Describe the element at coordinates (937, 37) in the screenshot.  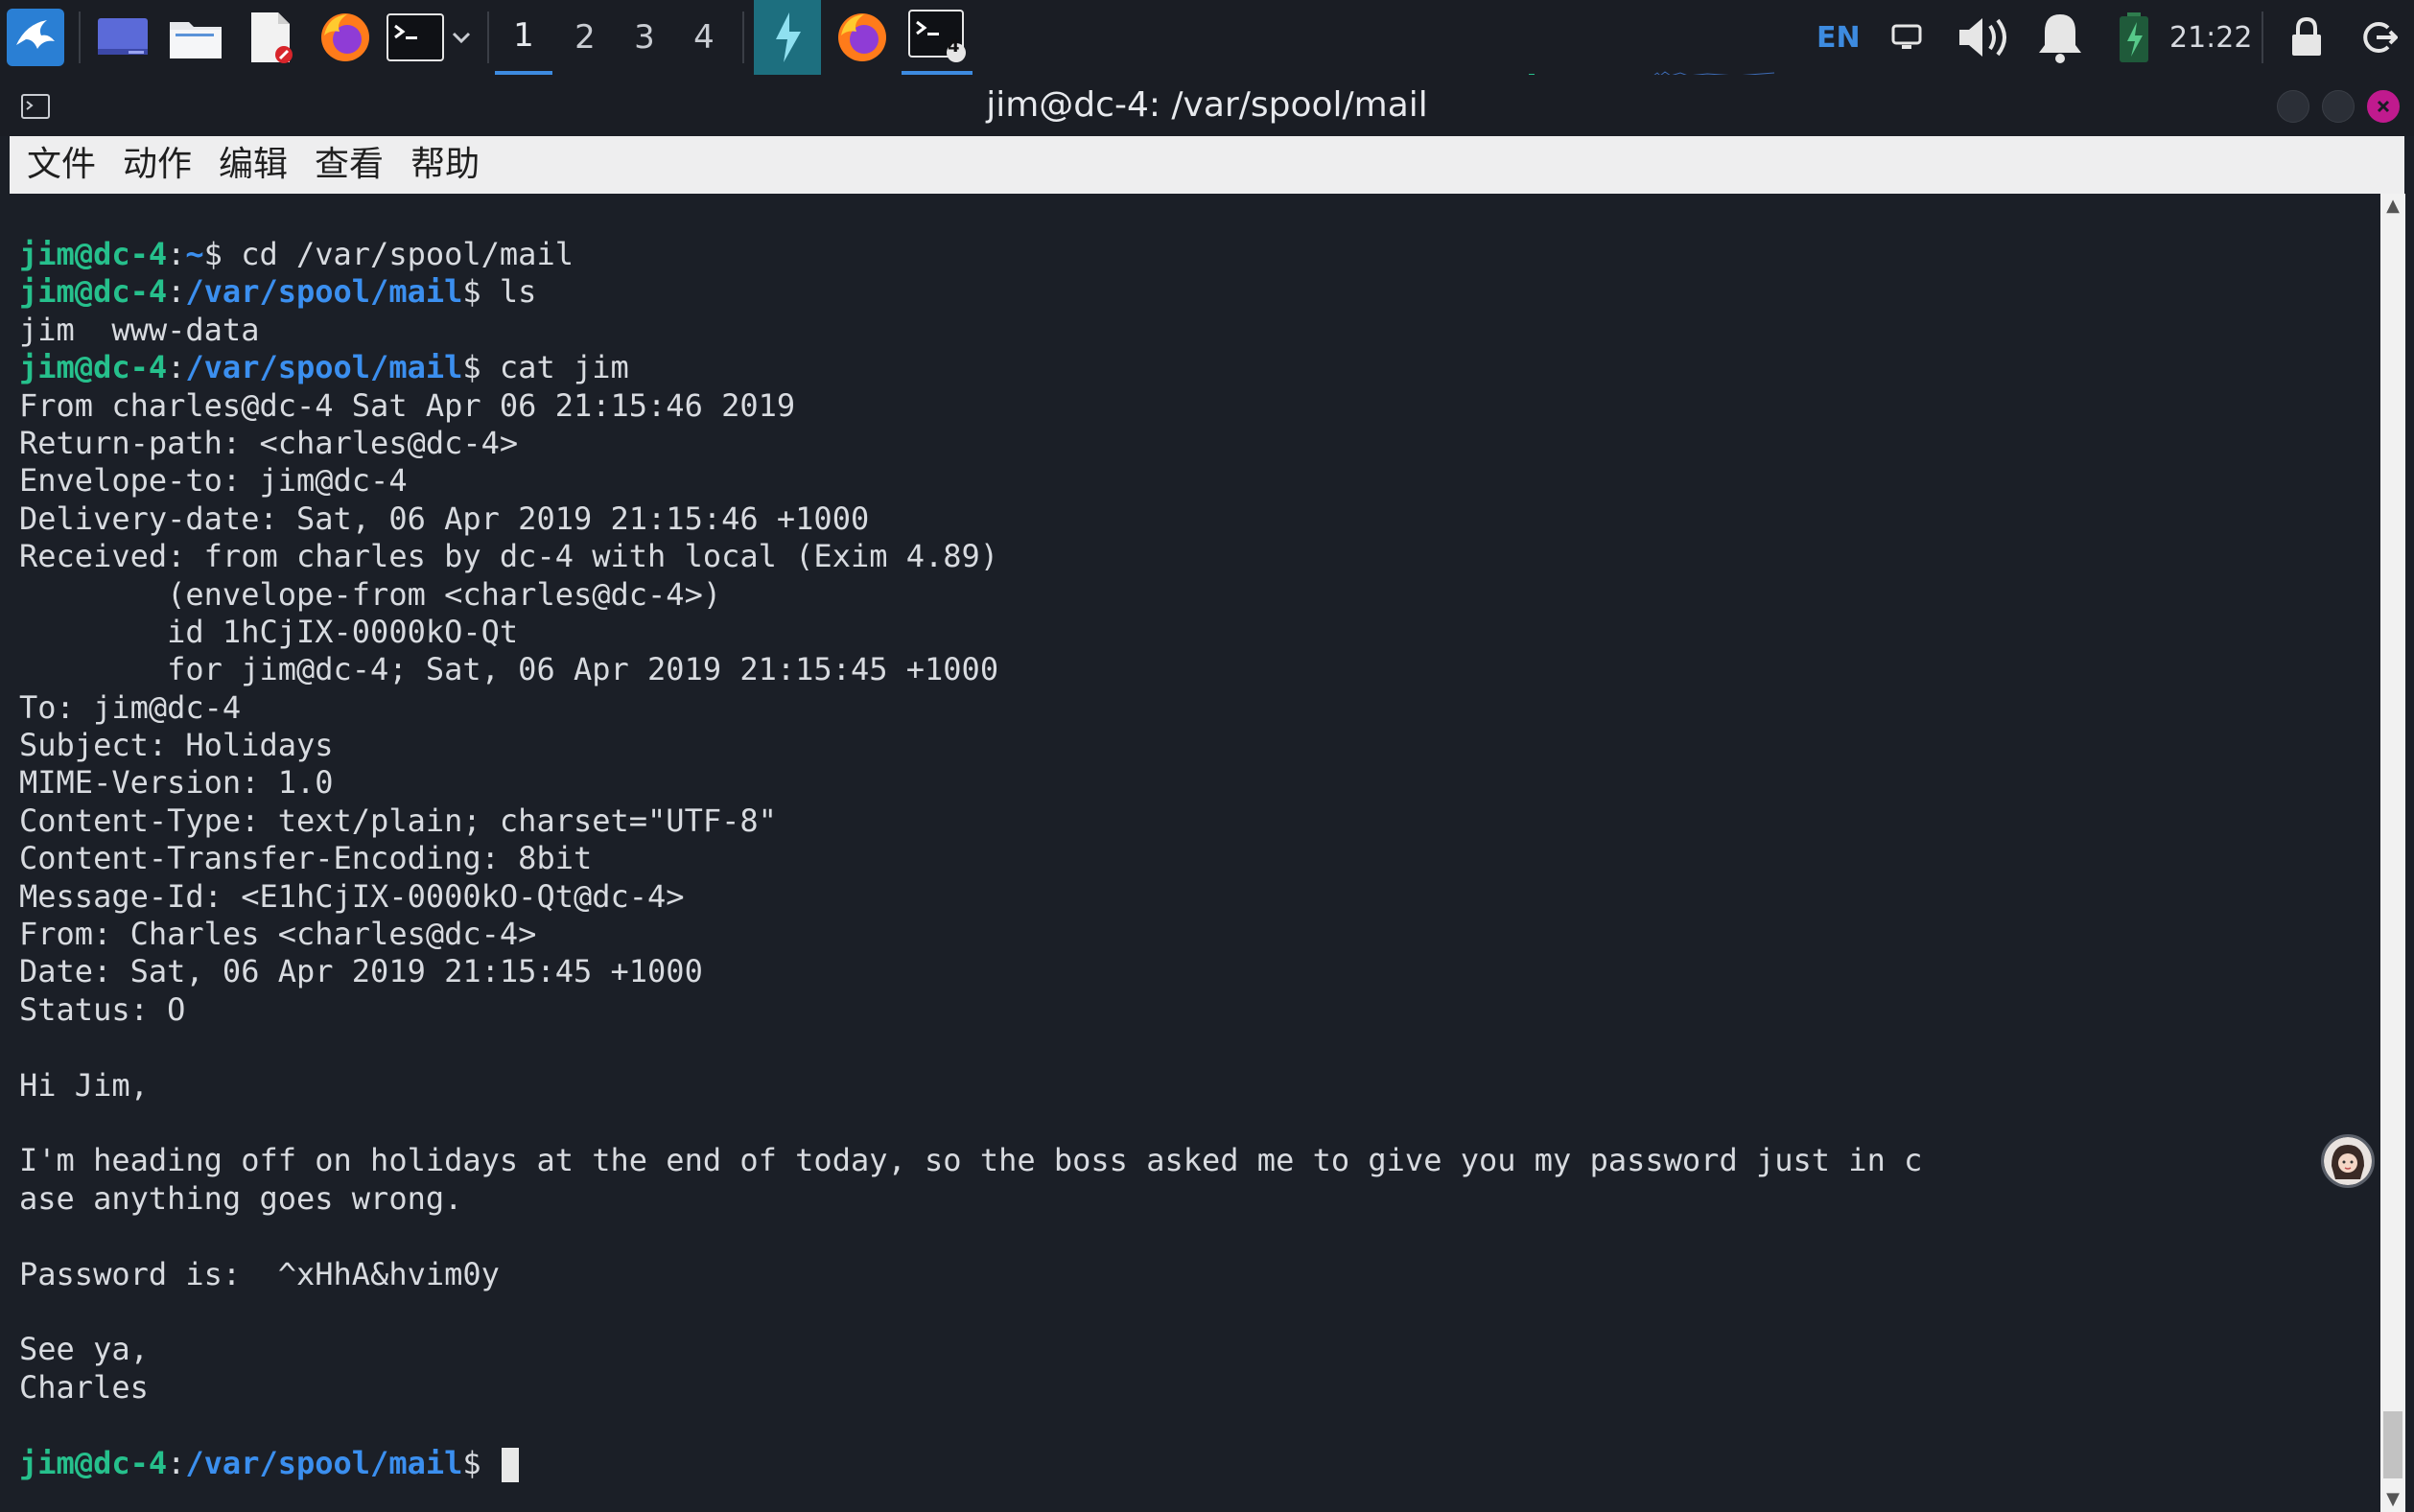
I see `terminal-window-icon: 4` at that location.